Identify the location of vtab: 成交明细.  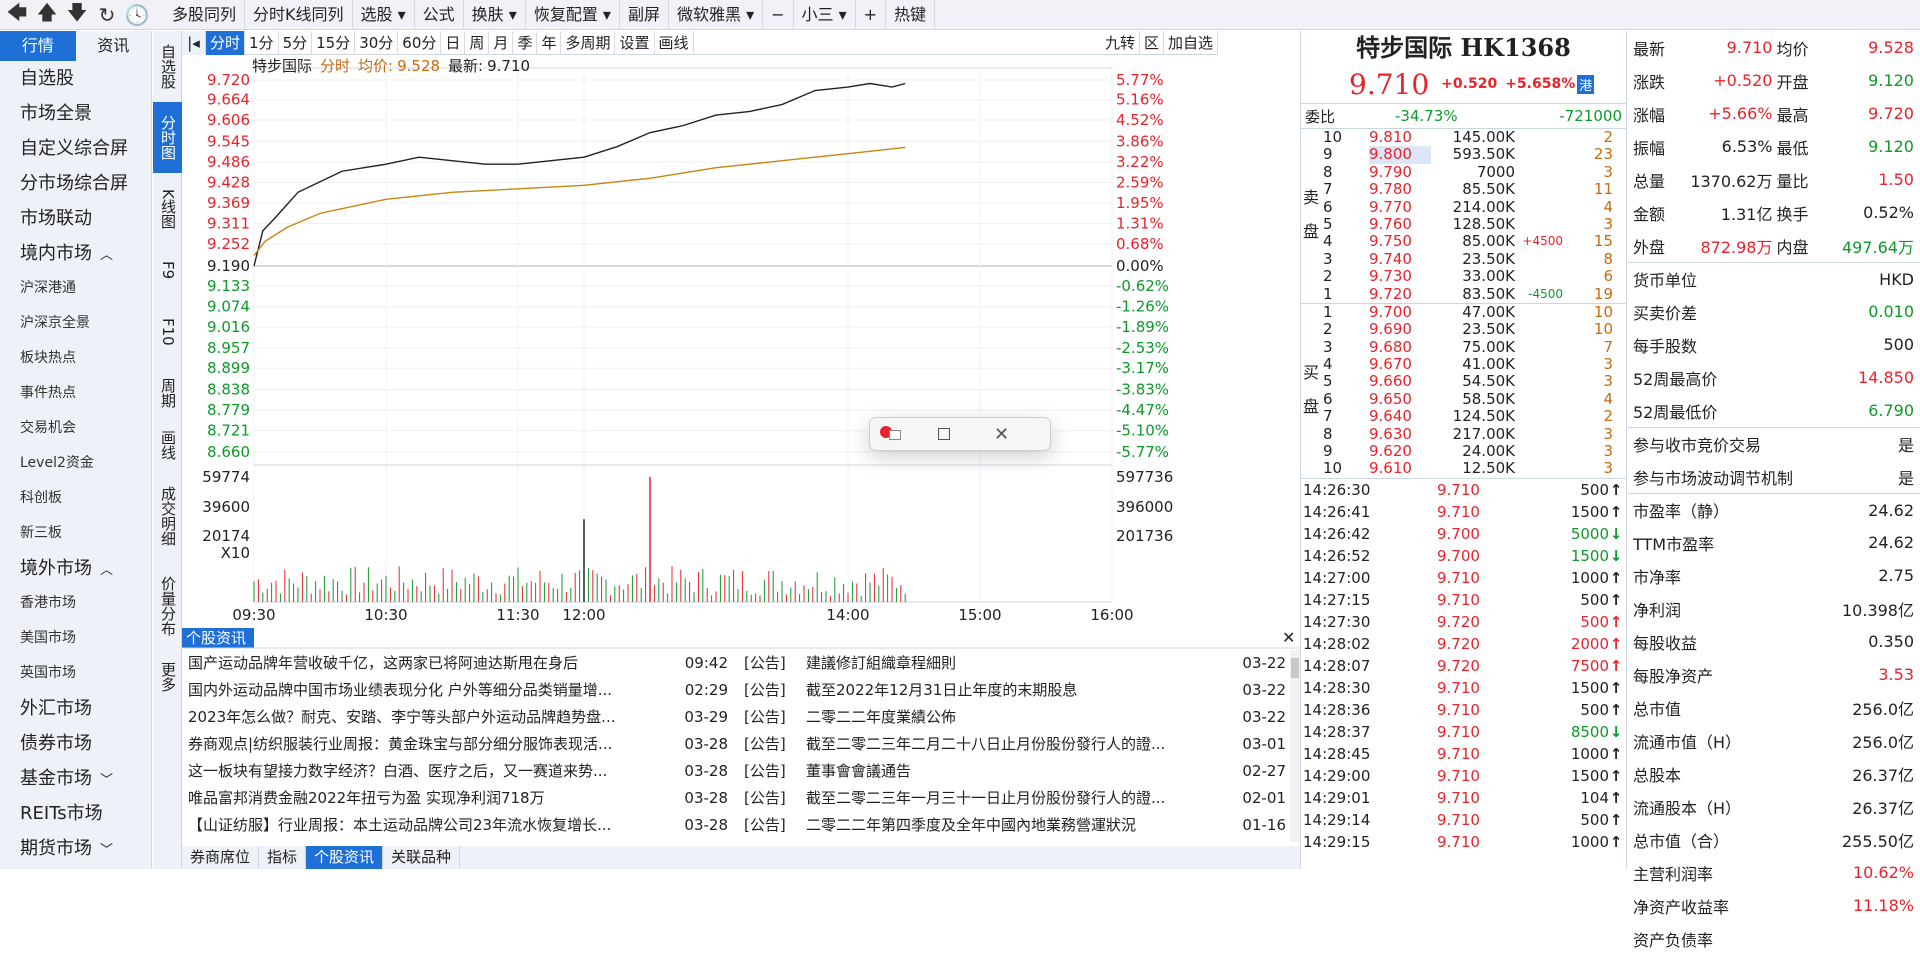
(167, 516).